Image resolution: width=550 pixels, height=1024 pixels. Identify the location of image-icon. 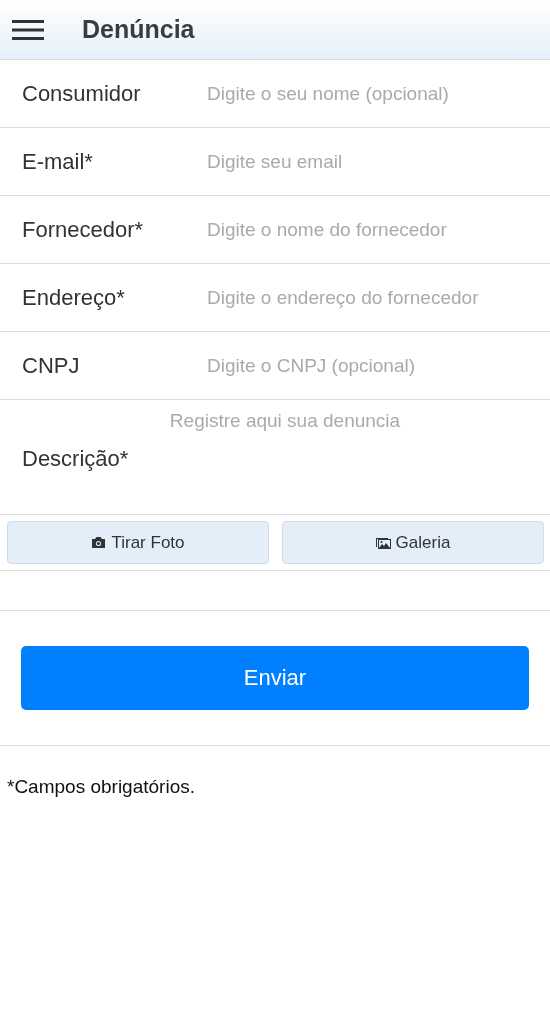
(383, 542).